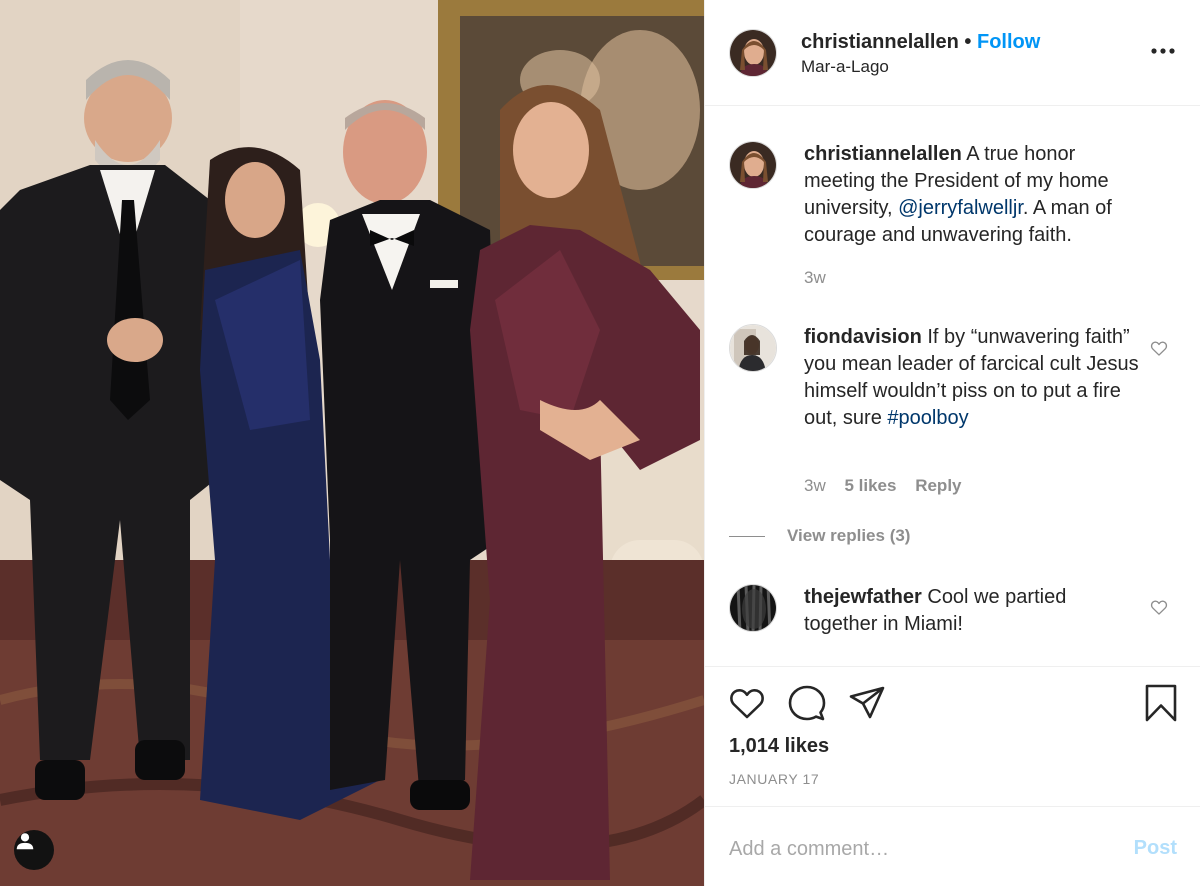 This screenshot has width=1200, height=886. Describe the element at coordinates (863, 337) in the screenshot. I see `comment-username: fiondavision` at that location.